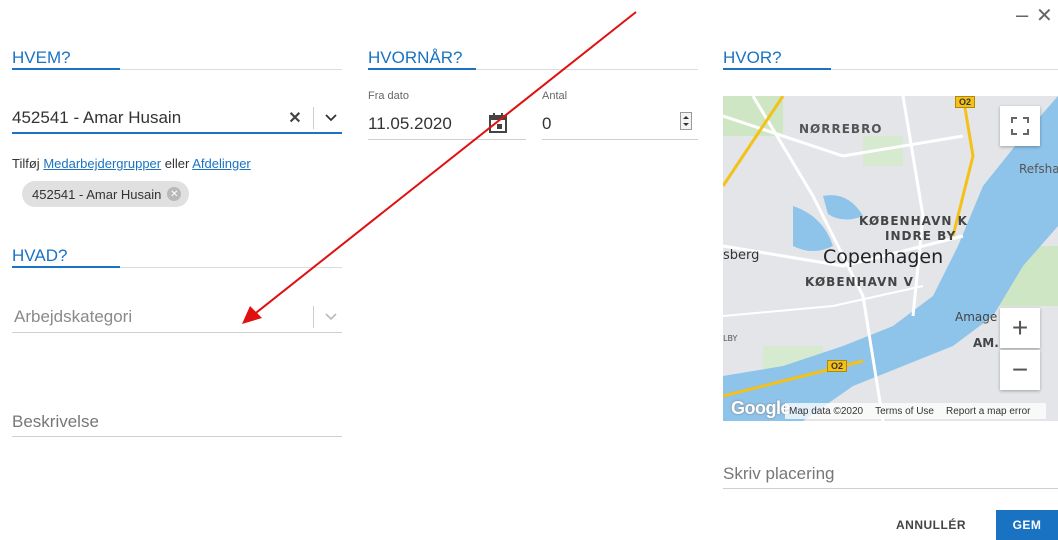 The width and height of the screenshot is (1058, 540). I want to click on add-middle-text: eller, so click(177, 163).